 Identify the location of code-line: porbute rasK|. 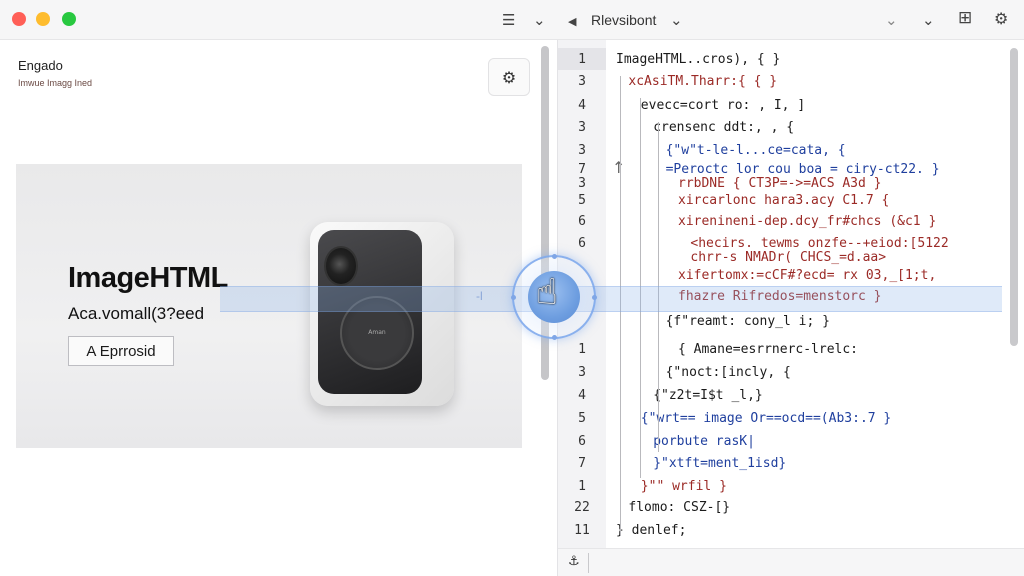
(704, 441).